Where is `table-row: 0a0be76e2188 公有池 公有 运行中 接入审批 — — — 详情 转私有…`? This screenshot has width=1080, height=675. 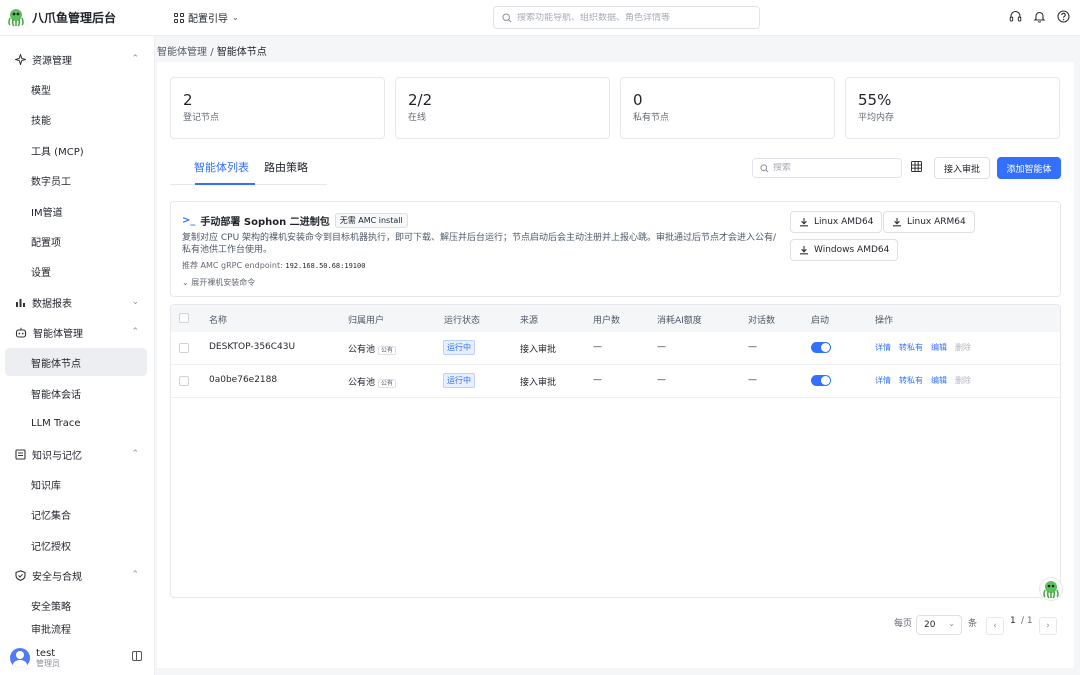 table-row: 0a0be76e2188 公有池 公有 运行中 接入审批 — — — 详情 转私有… is located at coordinates (615, 381).